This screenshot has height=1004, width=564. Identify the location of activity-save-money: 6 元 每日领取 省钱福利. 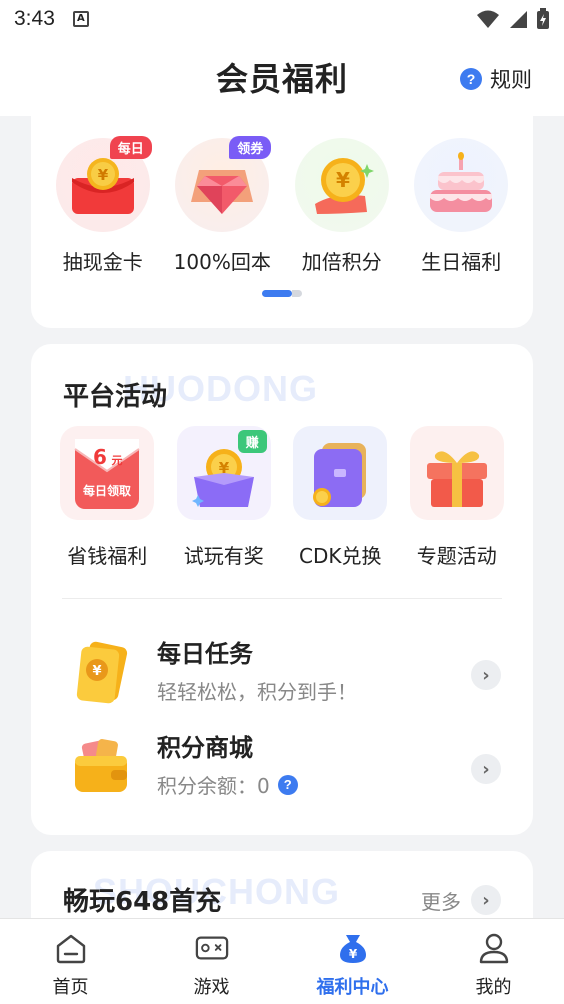
(107, 497).